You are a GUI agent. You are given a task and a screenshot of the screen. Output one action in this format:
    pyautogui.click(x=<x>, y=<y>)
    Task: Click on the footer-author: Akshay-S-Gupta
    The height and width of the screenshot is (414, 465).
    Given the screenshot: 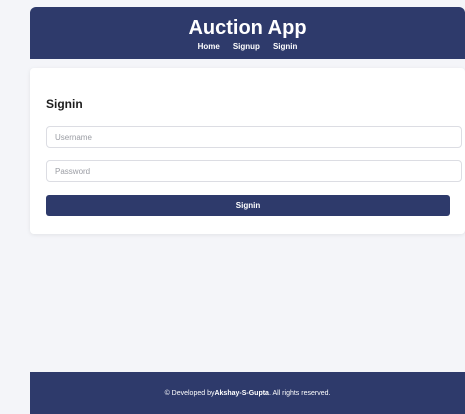 What is the action you would take?
    pyautogui.click(x=241, y=393)
    